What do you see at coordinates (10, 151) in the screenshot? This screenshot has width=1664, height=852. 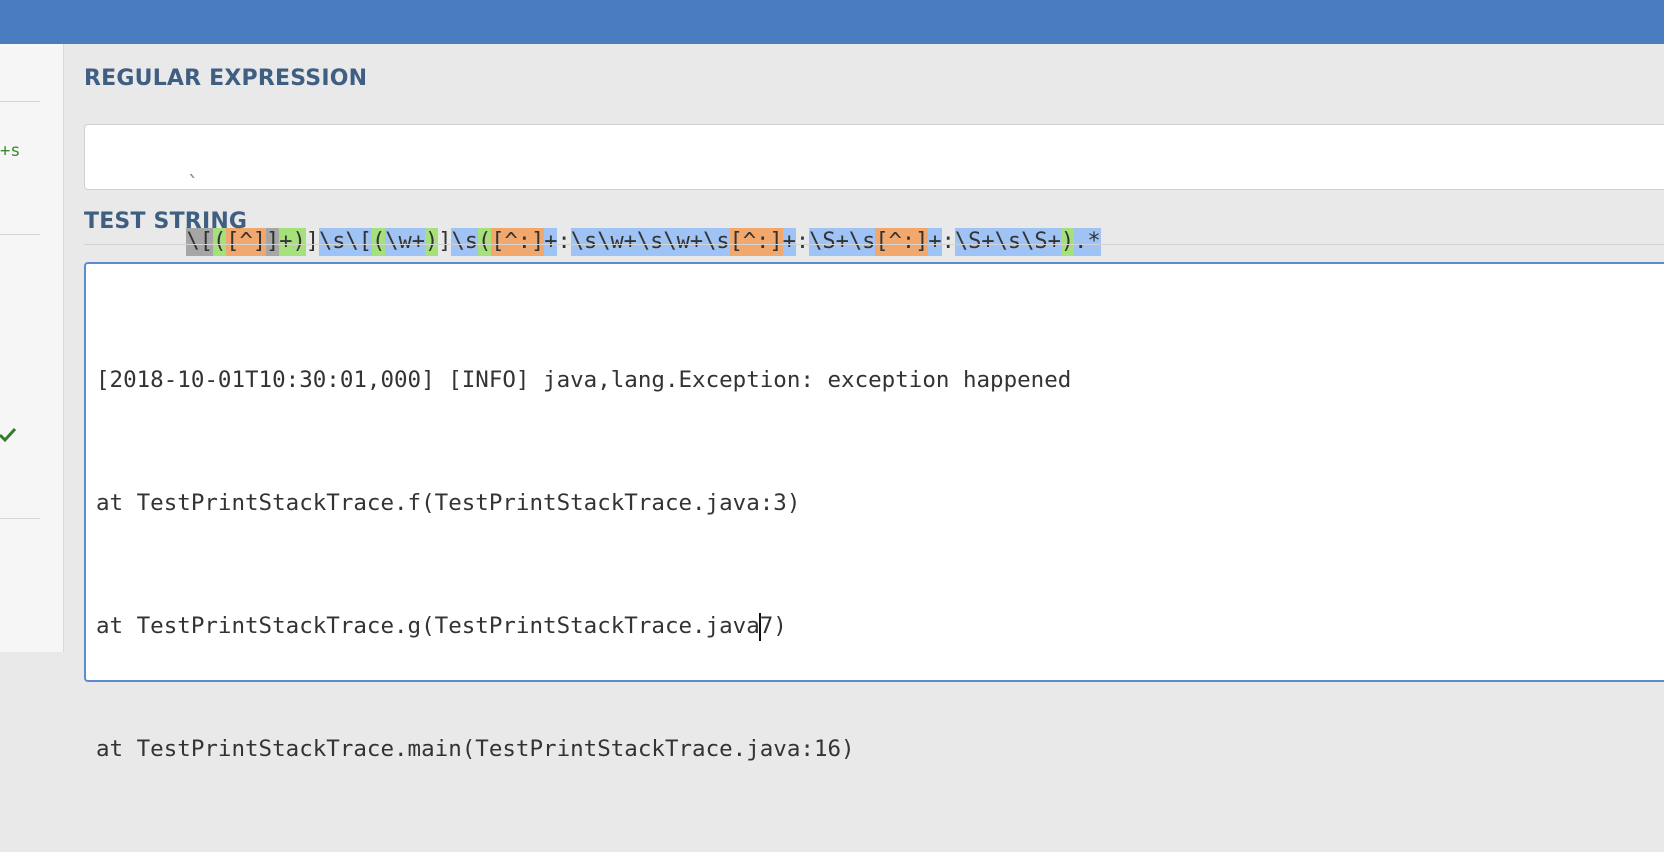 I see `sidebar-snippet: +s` at bounding box center [10, 151].